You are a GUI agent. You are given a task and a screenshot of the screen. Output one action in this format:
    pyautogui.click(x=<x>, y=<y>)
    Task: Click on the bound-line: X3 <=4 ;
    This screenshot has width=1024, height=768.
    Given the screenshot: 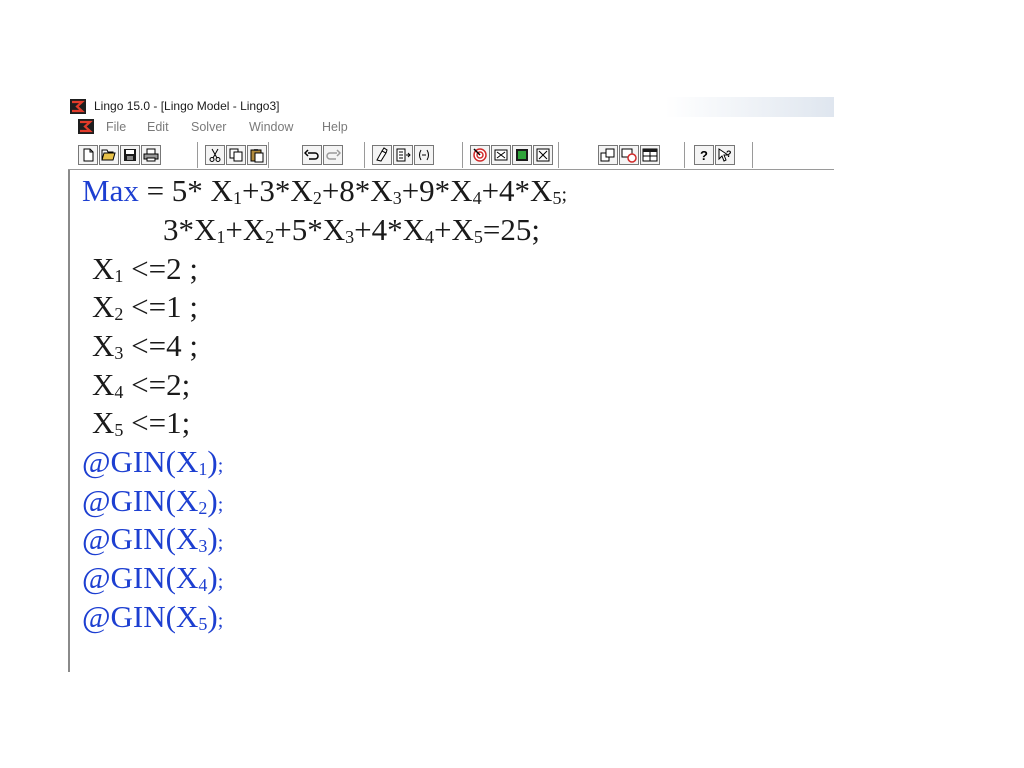 What is the action you would take?
    pyautogui.click(x=145, y=346)
    